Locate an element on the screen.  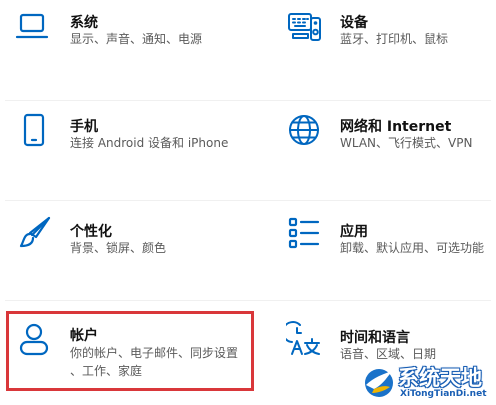
tile-description: 连接 Android 设备和 iPhone is located at coordinates (149, 143).